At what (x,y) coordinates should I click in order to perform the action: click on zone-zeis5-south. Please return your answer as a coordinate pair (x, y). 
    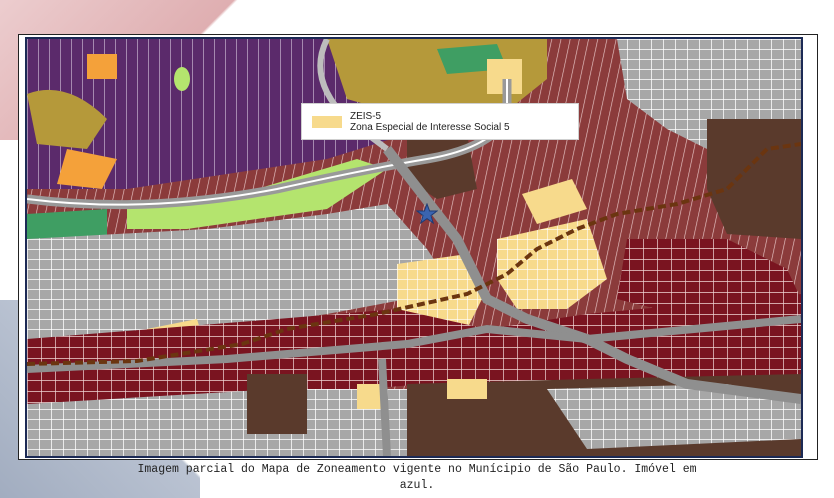
    Looking at the image, I should click on (467, 389).